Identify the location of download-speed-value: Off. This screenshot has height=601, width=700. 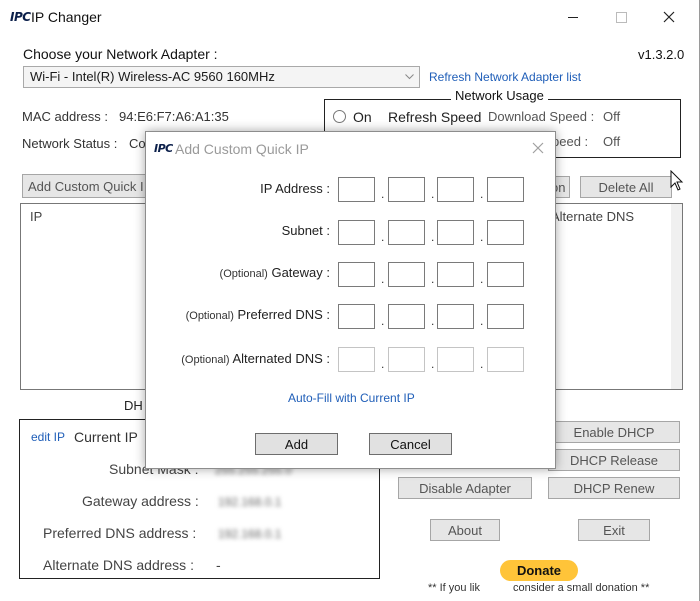
(612, 116).